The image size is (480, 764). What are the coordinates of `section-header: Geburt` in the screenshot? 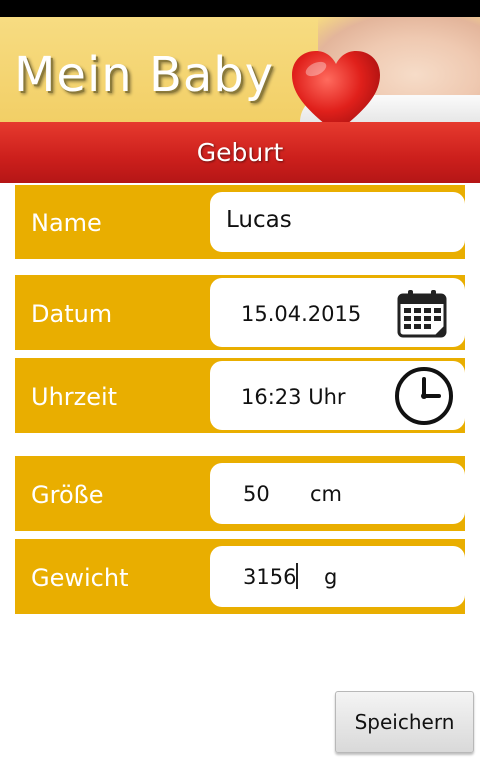 It's located at (240, 152).